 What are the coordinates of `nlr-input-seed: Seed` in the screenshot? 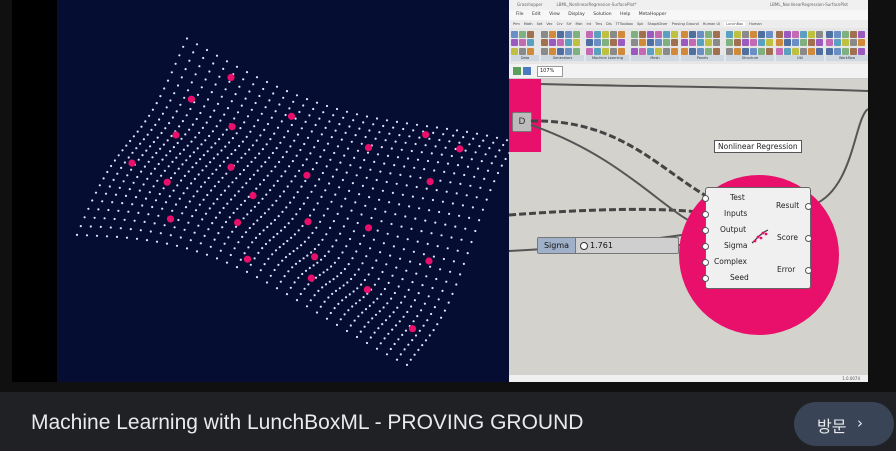 It's located at (739, 277).